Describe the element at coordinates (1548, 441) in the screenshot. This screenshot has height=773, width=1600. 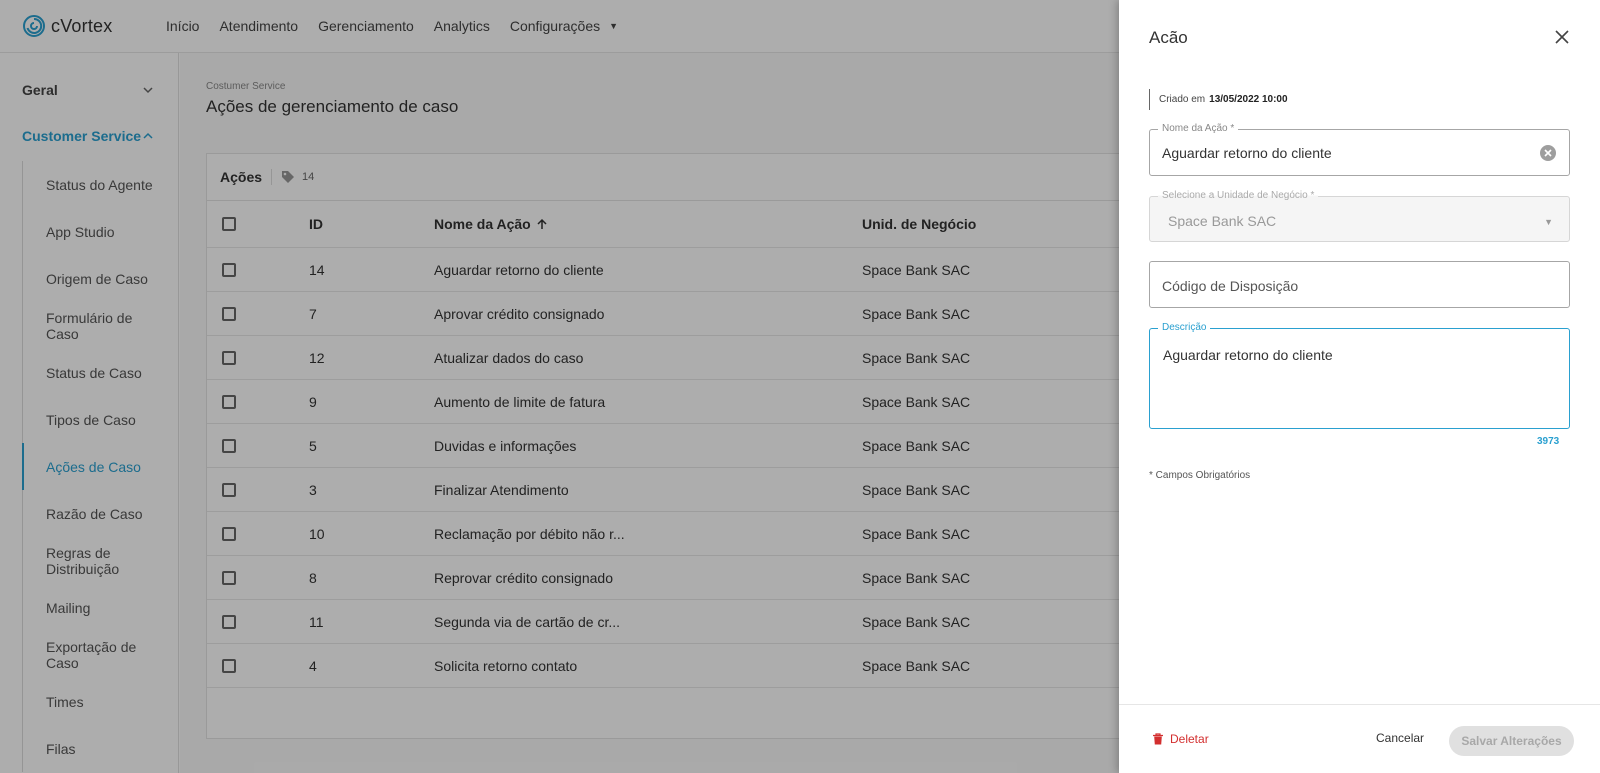
I see `char-counter: 3973` at that location.